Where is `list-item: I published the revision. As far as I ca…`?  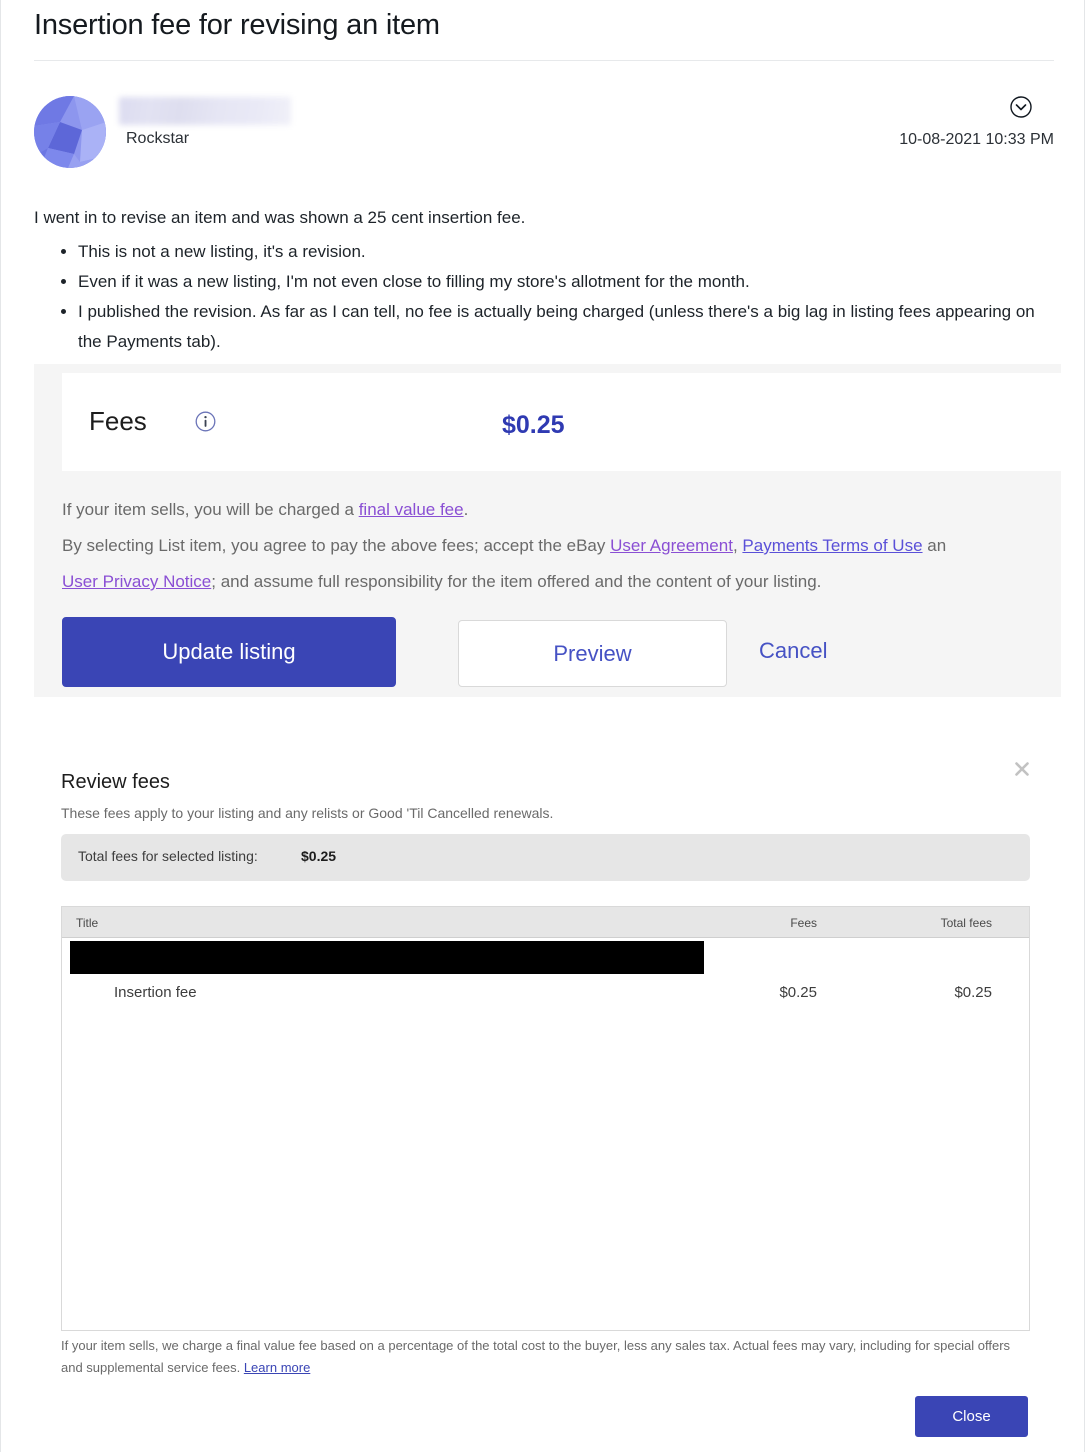
list-item: I published the revision. As far as I ca… is located at coordinates (566, 327).